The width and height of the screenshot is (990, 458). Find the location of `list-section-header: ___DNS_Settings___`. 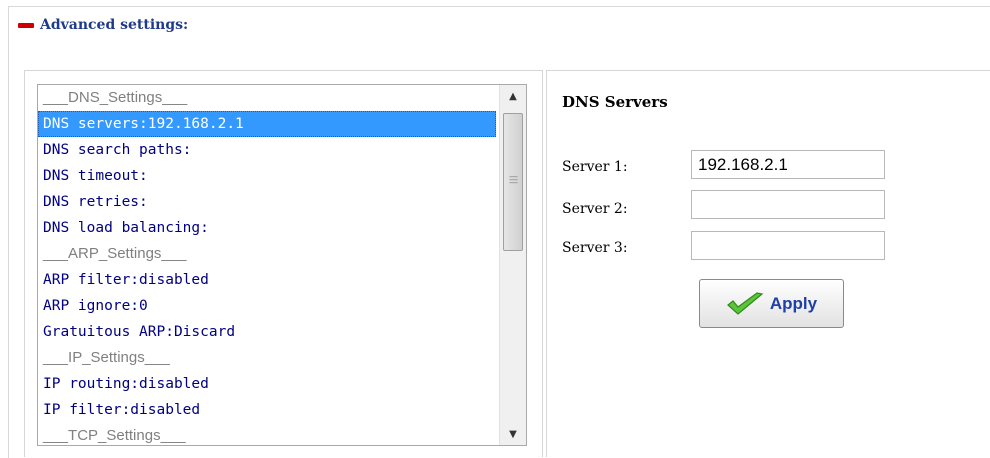

list-section-header: ___DNS_Settings___ is located at coordinates (267, 98).